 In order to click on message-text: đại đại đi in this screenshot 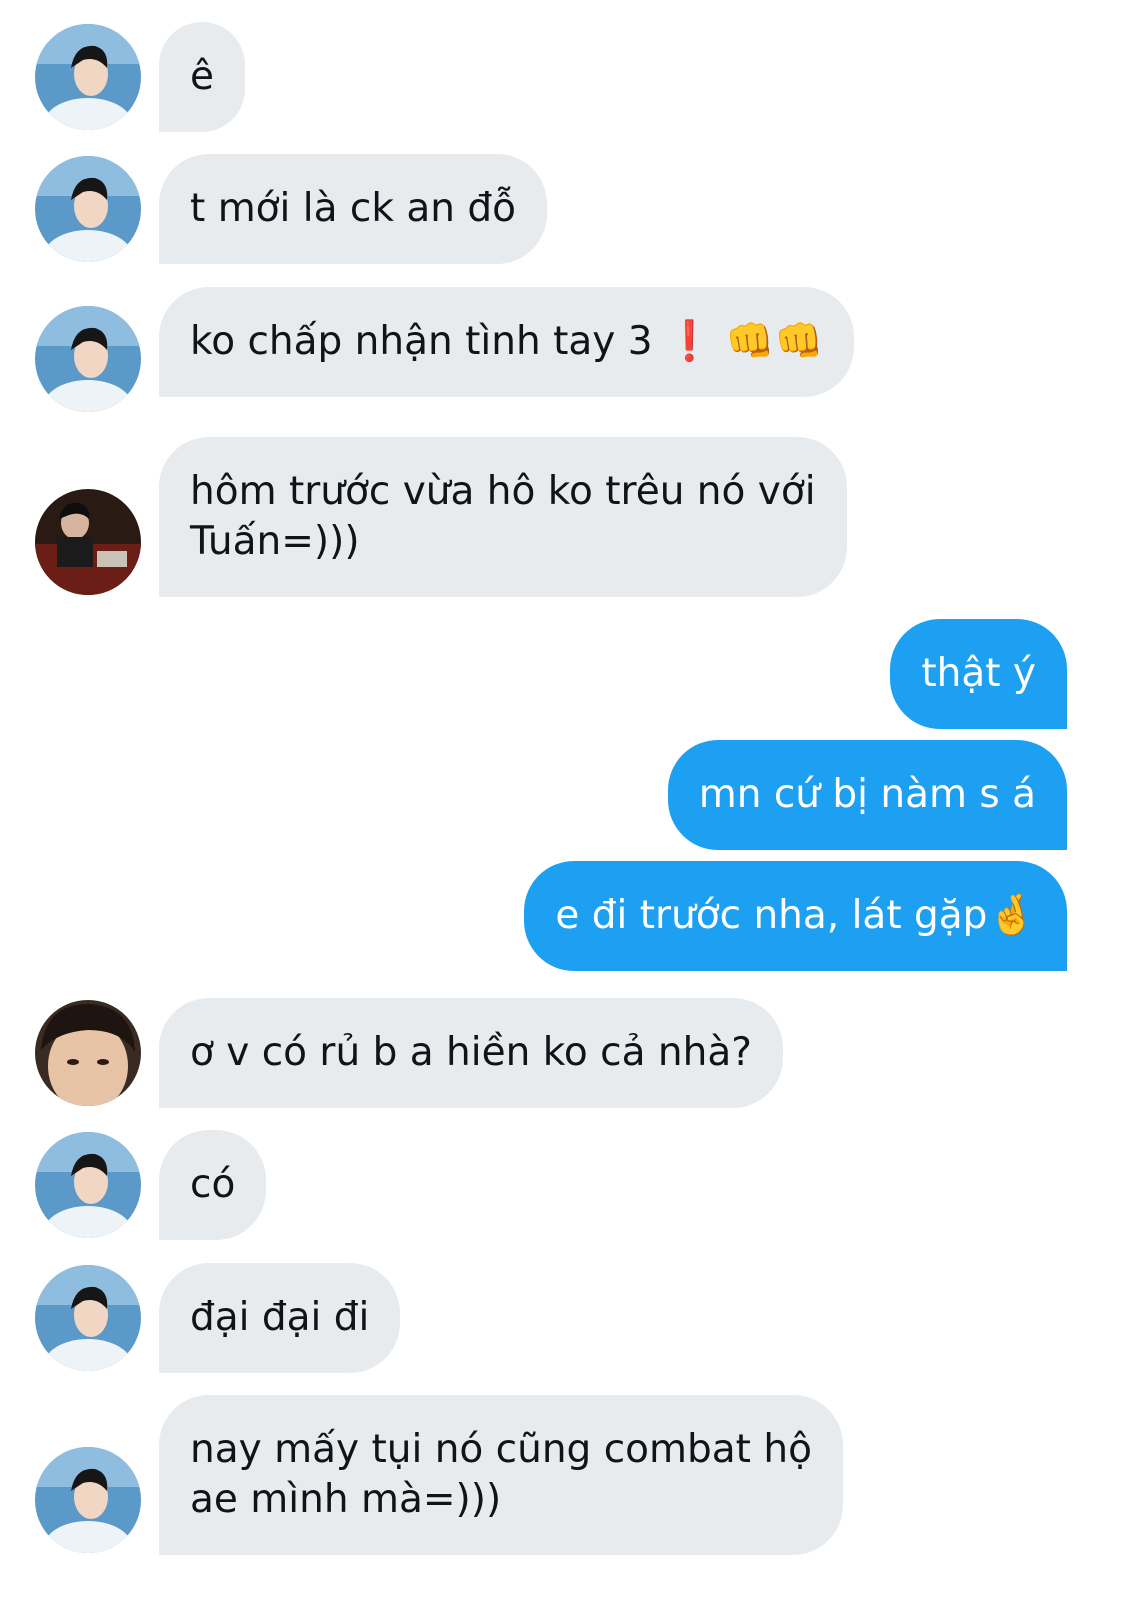, I will do `click(280, 1317)`.